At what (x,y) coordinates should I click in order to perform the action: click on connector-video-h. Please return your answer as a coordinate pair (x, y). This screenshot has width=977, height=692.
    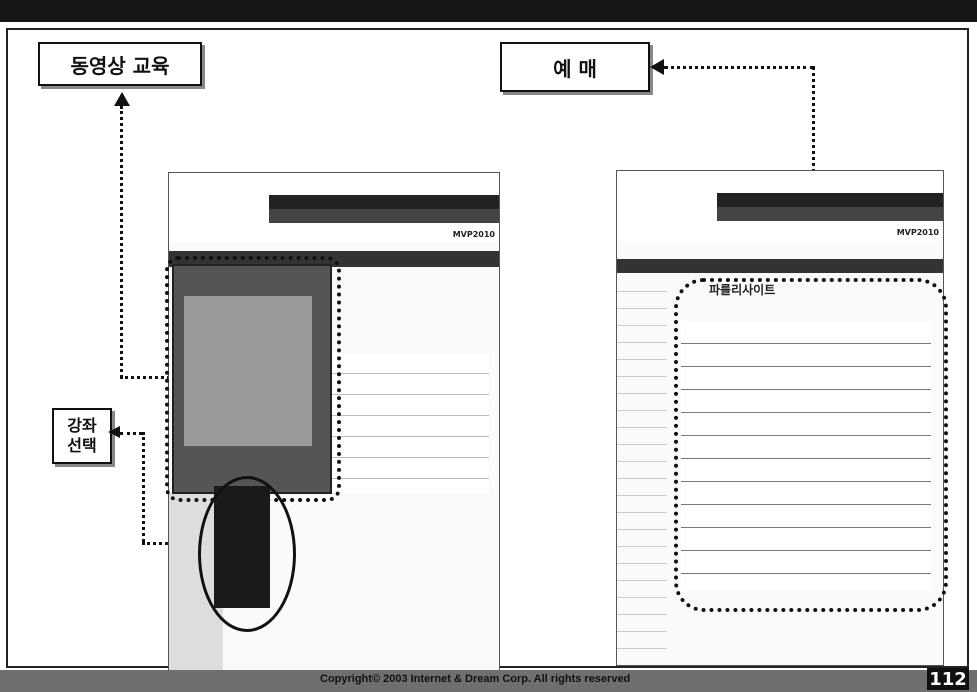
    Looking at the image, I should click on (145, 377).